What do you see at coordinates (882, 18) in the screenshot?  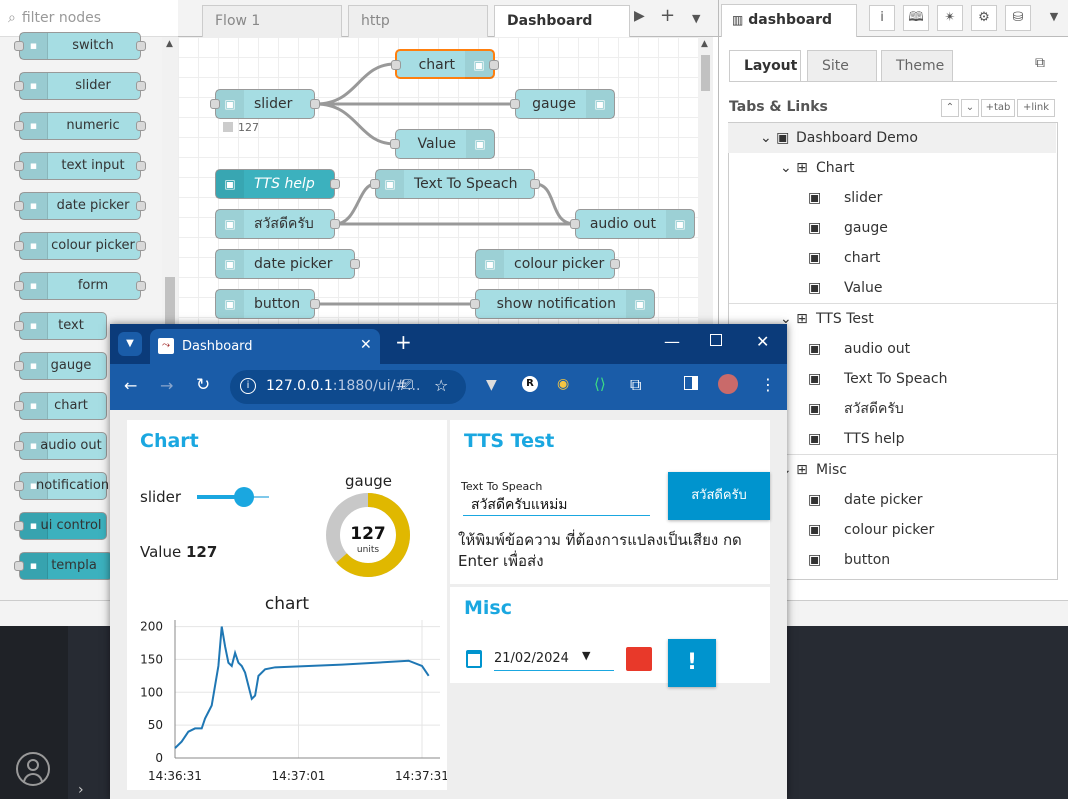 I see `info-icon: i` at bounding box center [882, 18].